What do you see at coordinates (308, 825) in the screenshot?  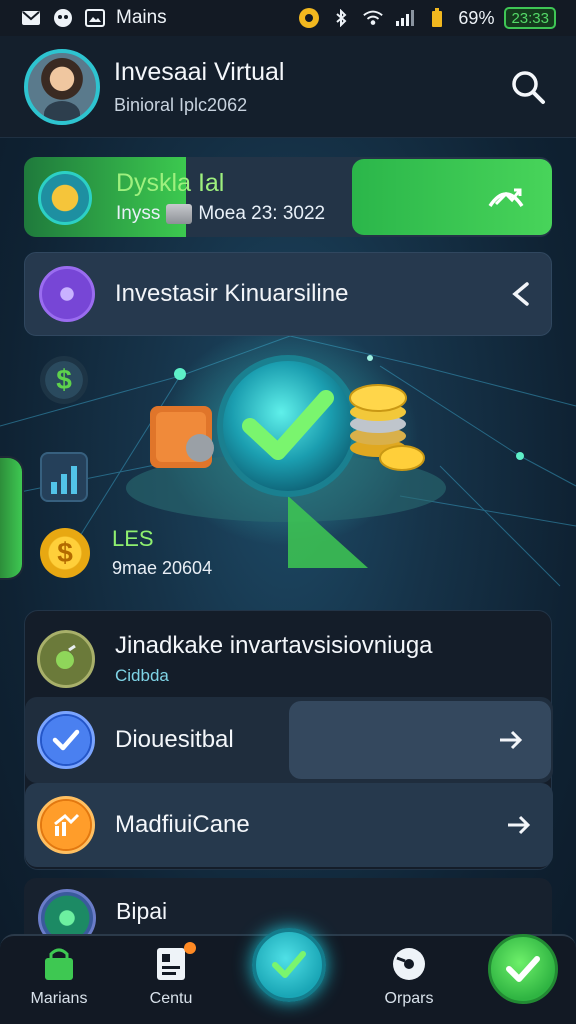 I see `list-item-texts: MadfiuiCane` at bounding box center [308, 825].